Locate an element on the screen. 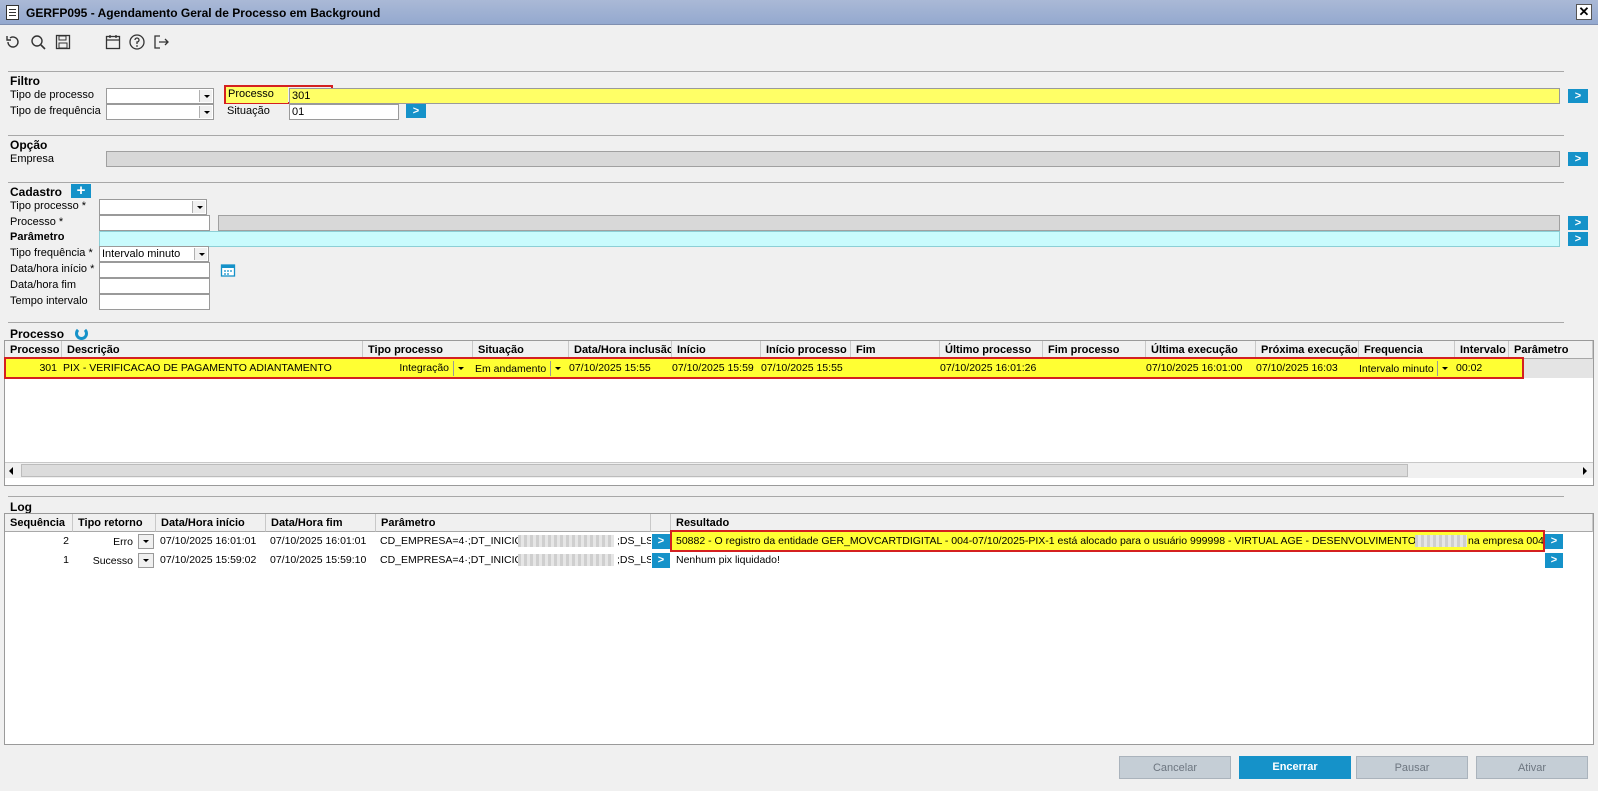 The height and width of the screenshot is (791, 1598). encerrar-button: Encerrar is located at coordinates (1295, 767).